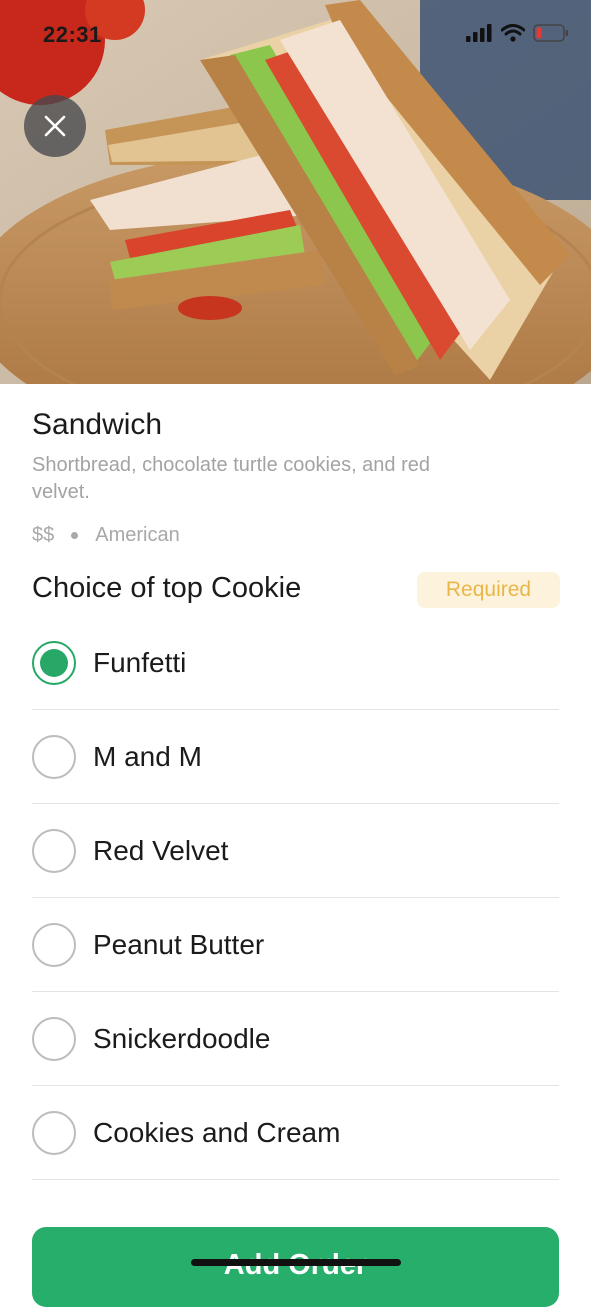 The width and height of the screenshot is (591, 1307). I want to click on home-indicator, so click(296, 1262).